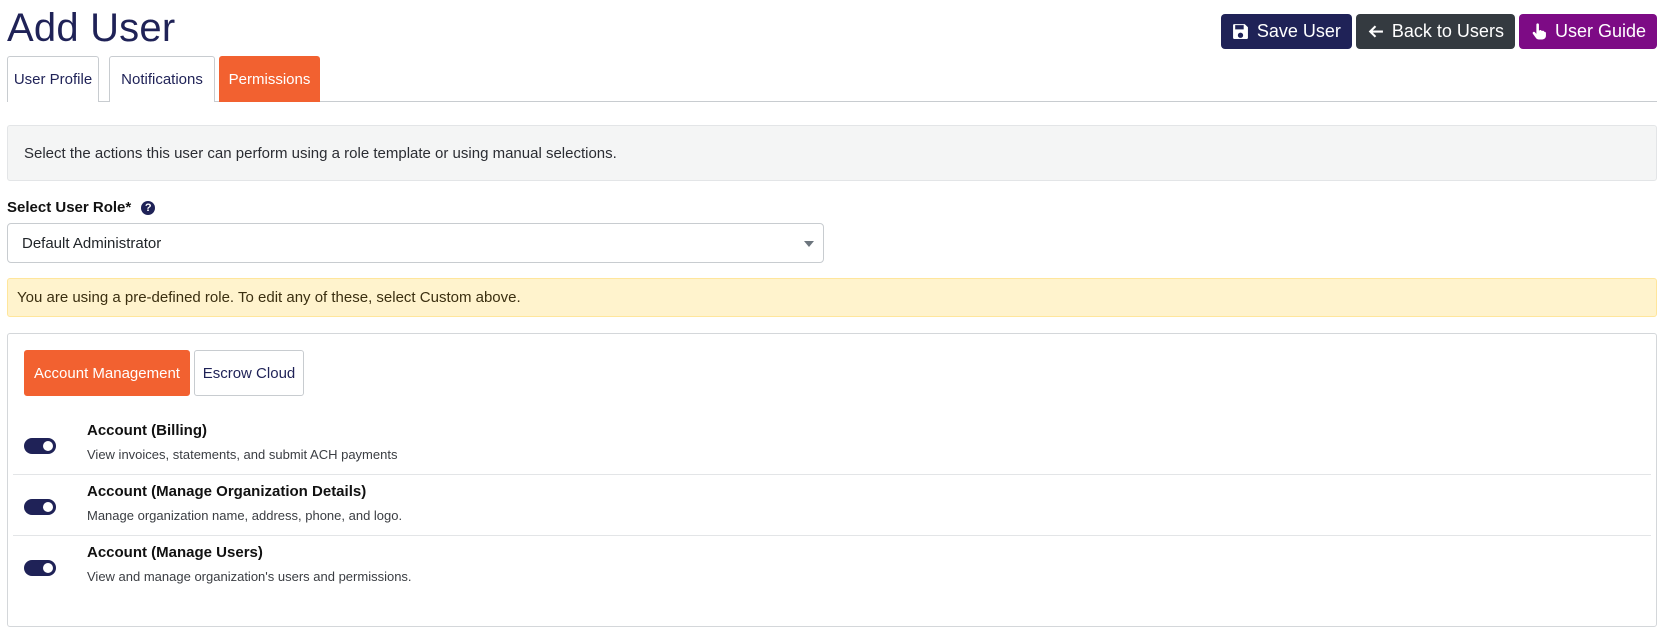  I want to click on user-guide-button: User Guide, so click(1587, 31).